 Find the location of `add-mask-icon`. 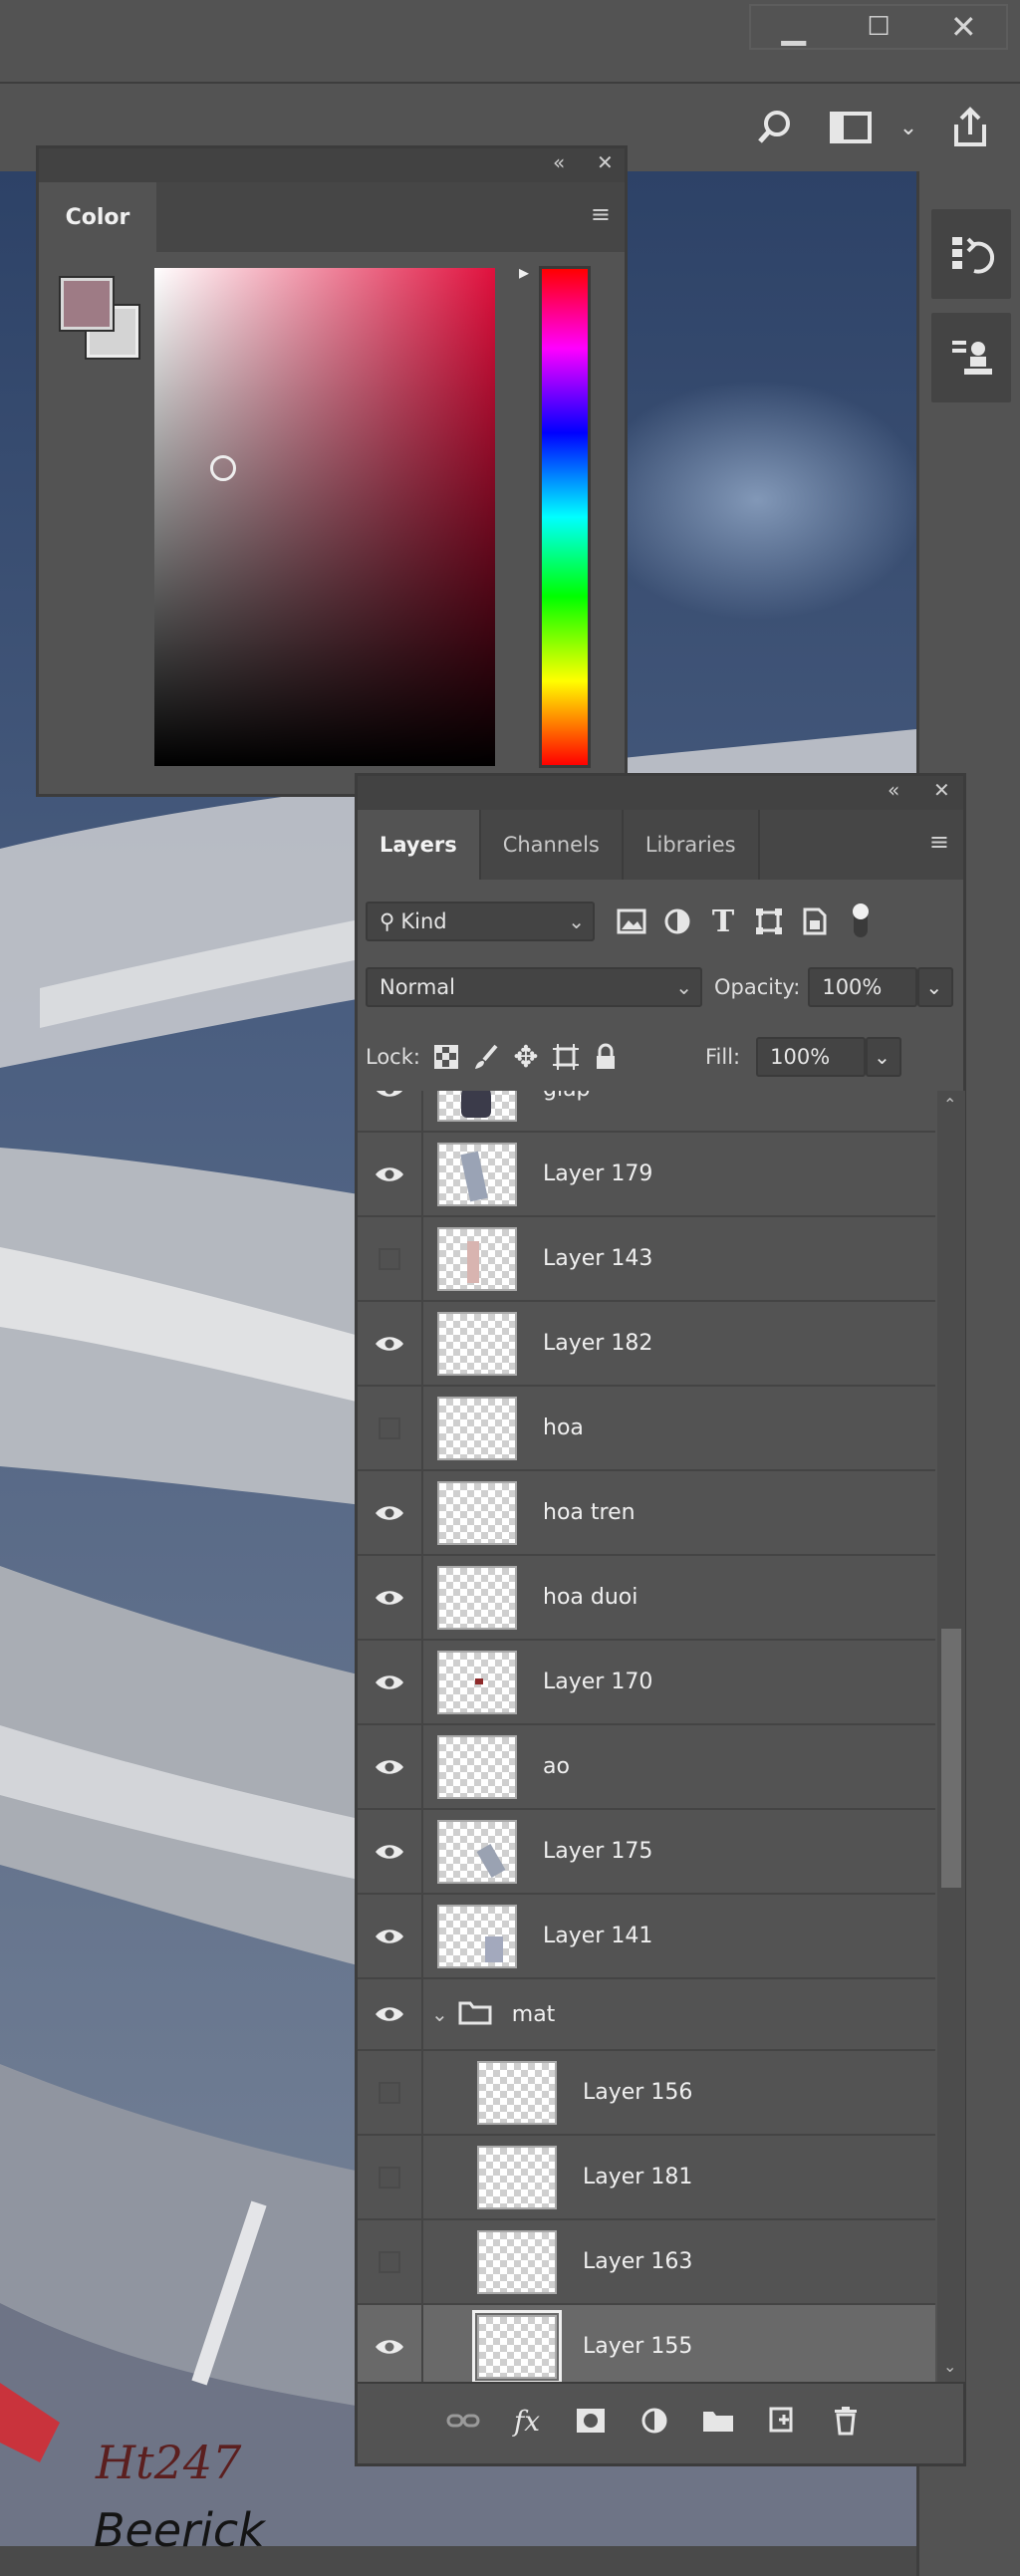

add-mask-icon is located at coordinates (591, 2421).